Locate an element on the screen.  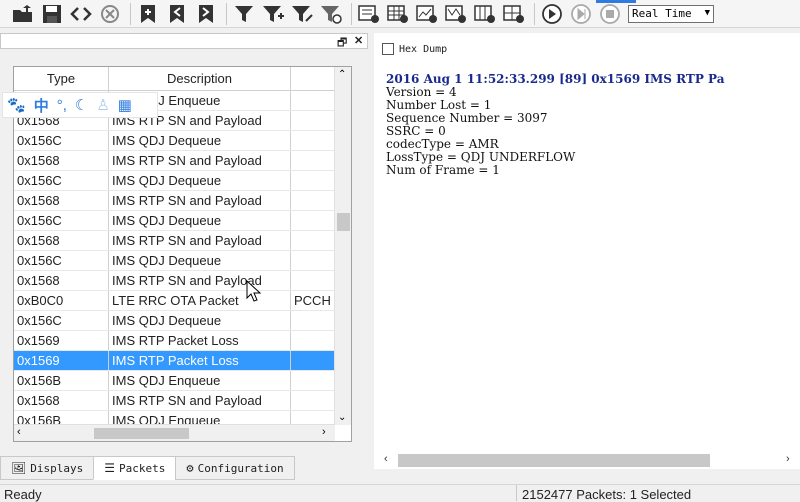
table-row: 0x156B IMS QDJ Enqueue is located at coordinates (174, 381).